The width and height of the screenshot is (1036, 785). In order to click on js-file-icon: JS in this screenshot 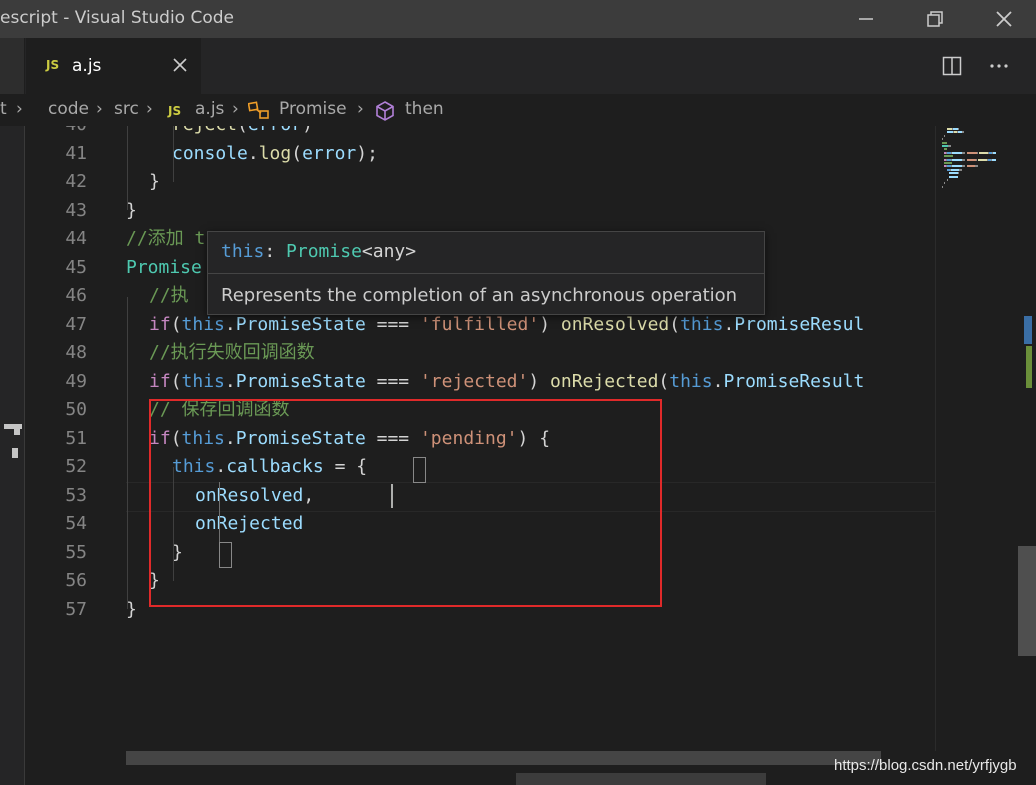, I will do `click(175, 111)`.